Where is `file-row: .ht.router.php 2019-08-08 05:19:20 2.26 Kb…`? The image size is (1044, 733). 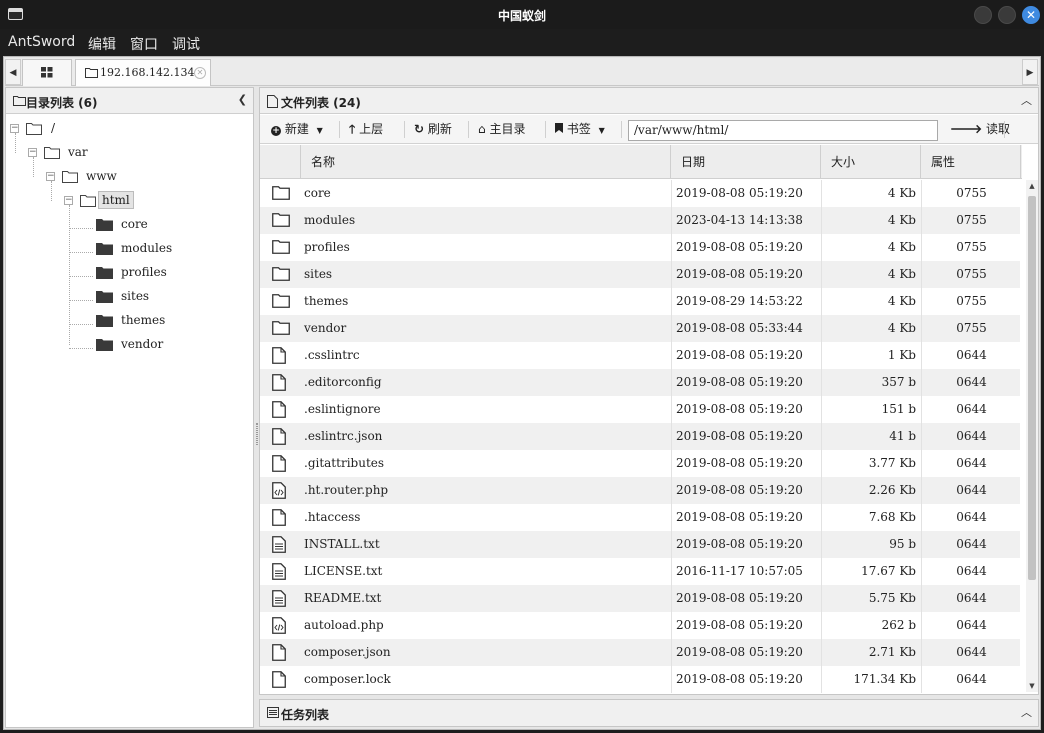 file-row: .ht.router.php 2019-08-08 05:19:20 2.26 Kb… is located at coordinates (640, 490).